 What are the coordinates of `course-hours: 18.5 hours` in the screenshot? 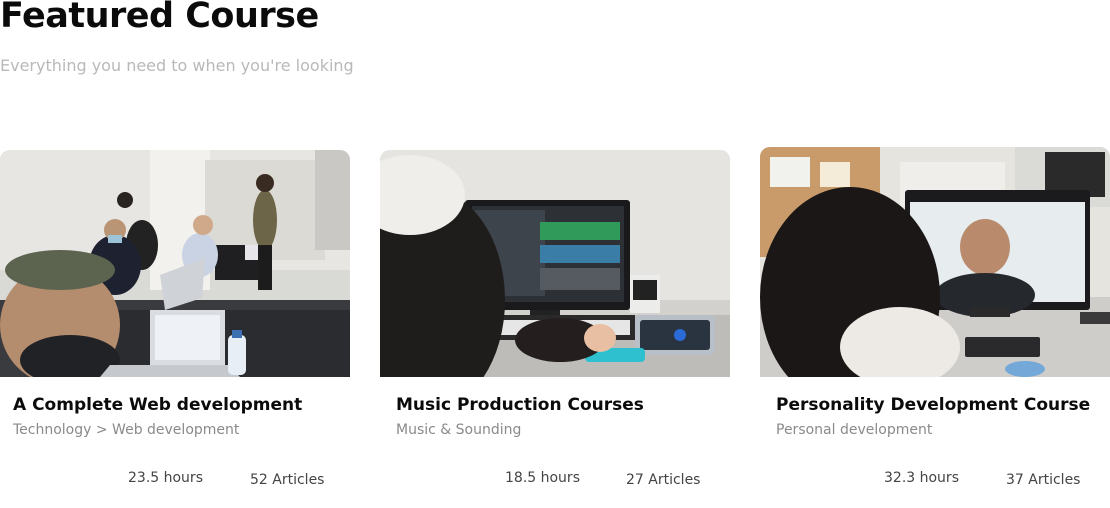 It's located at (542, 478).